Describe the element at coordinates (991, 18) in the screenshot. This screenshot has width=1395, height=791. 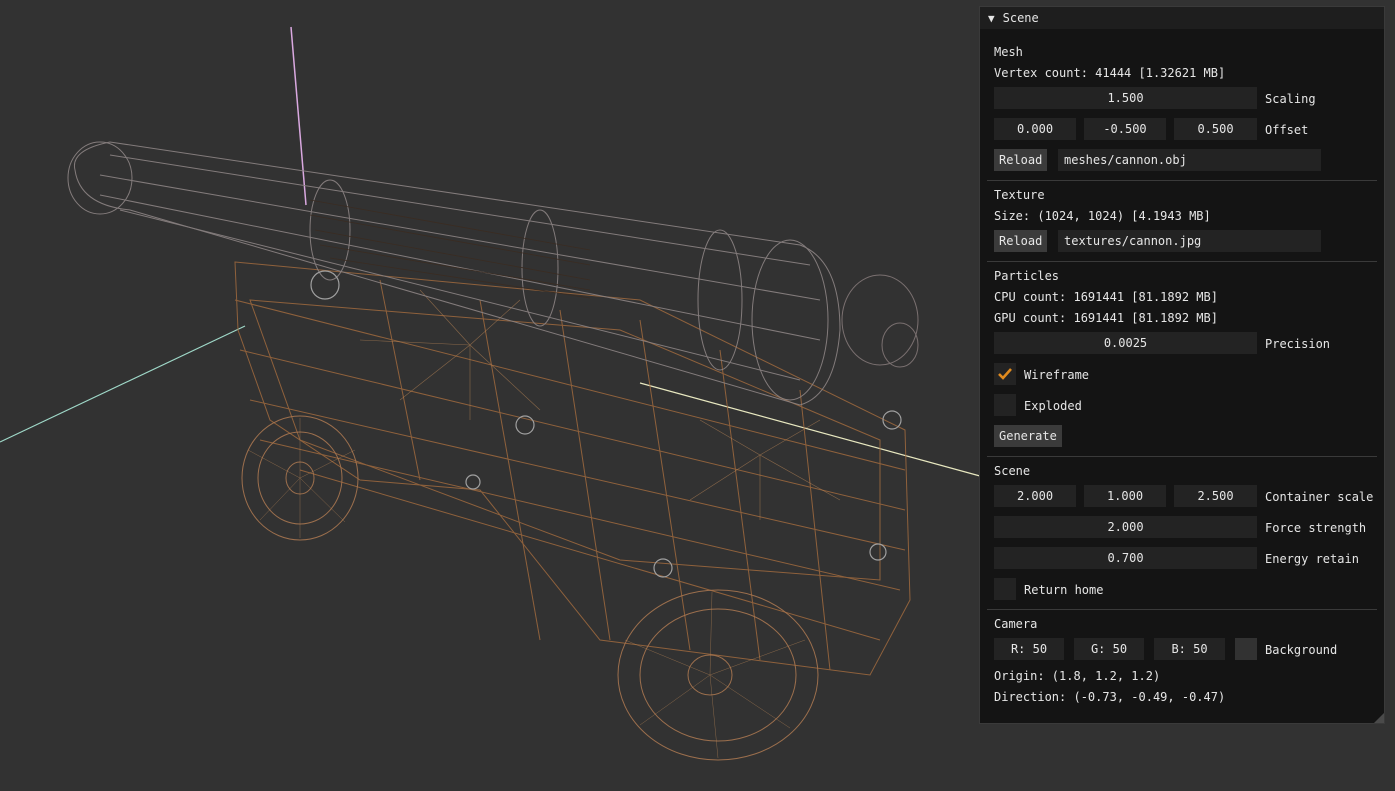
I see `collapse-triangle-icon: ▼` at that location.